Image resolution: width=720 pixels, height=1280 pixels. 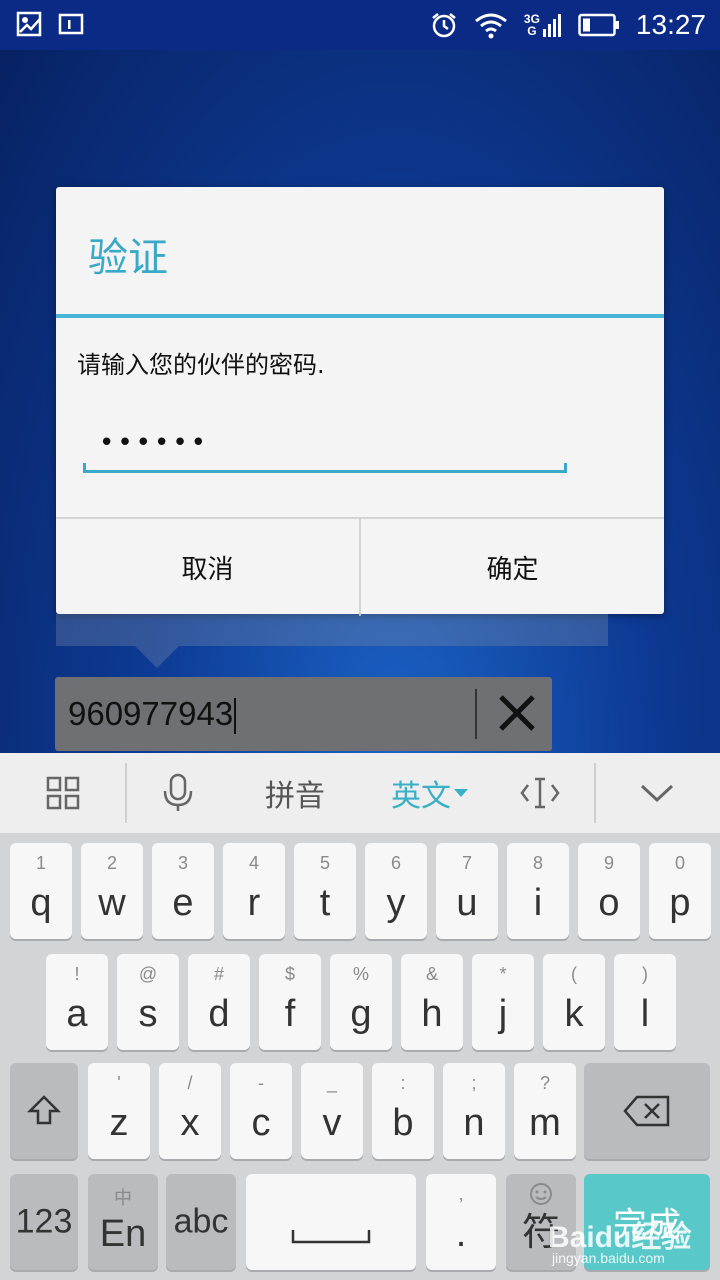 I want to click on key-l: ) l, so click(x=645, y=1002).